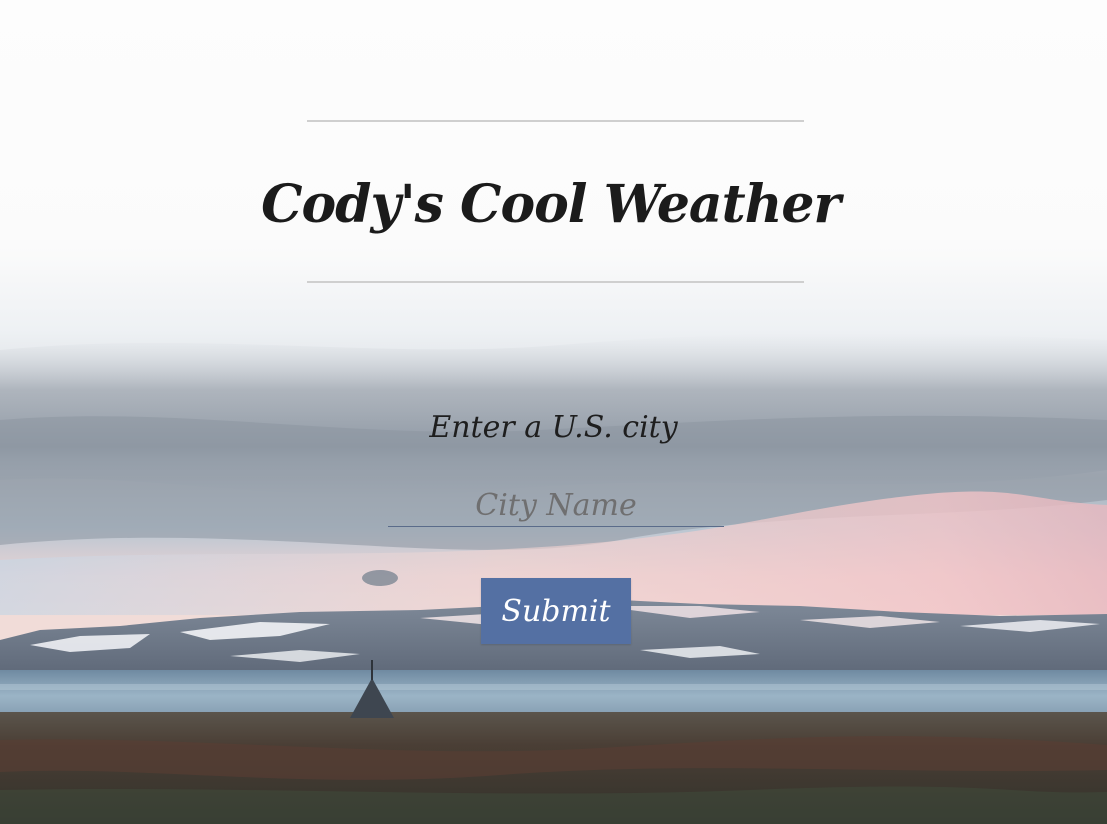  What do you see at coordinates (556, 611) in the screenshot?
I see `submit-button: Submit` at bounding box center [556, 611].